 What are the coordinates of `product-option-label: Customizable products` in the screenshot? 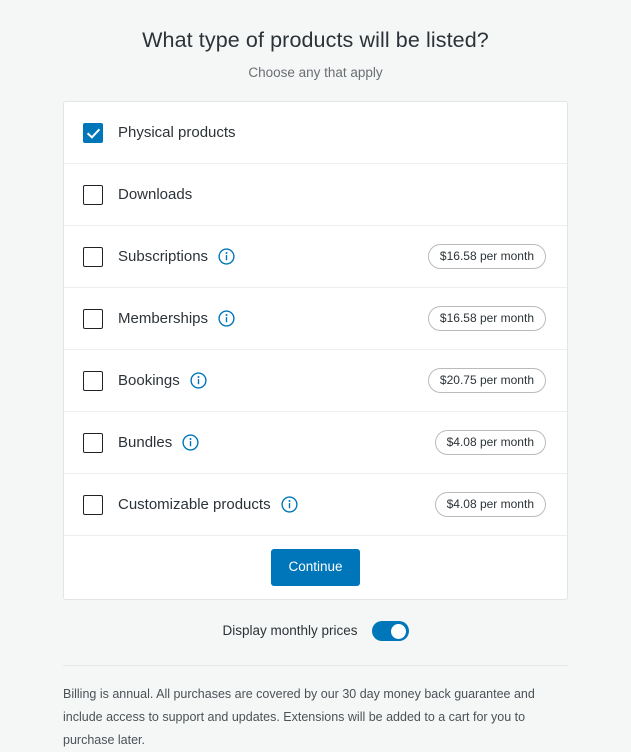 It's located at (194, 504).